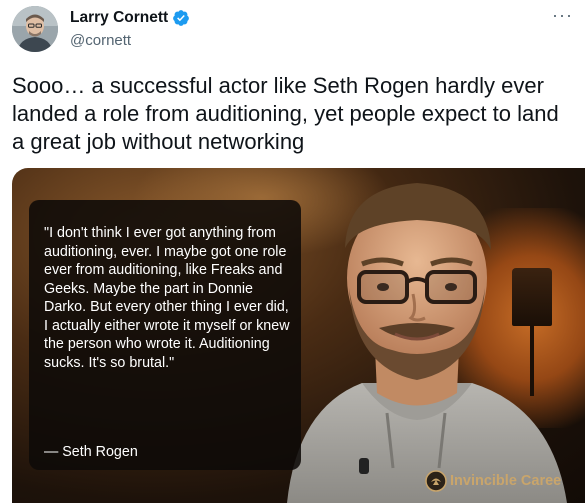 Image resolution: width=585 pixels, height=503 pixels. Describe the element at coordinates (506, 481) in the screenshot. I see `watermark-text: Invincible Caree` at that location.